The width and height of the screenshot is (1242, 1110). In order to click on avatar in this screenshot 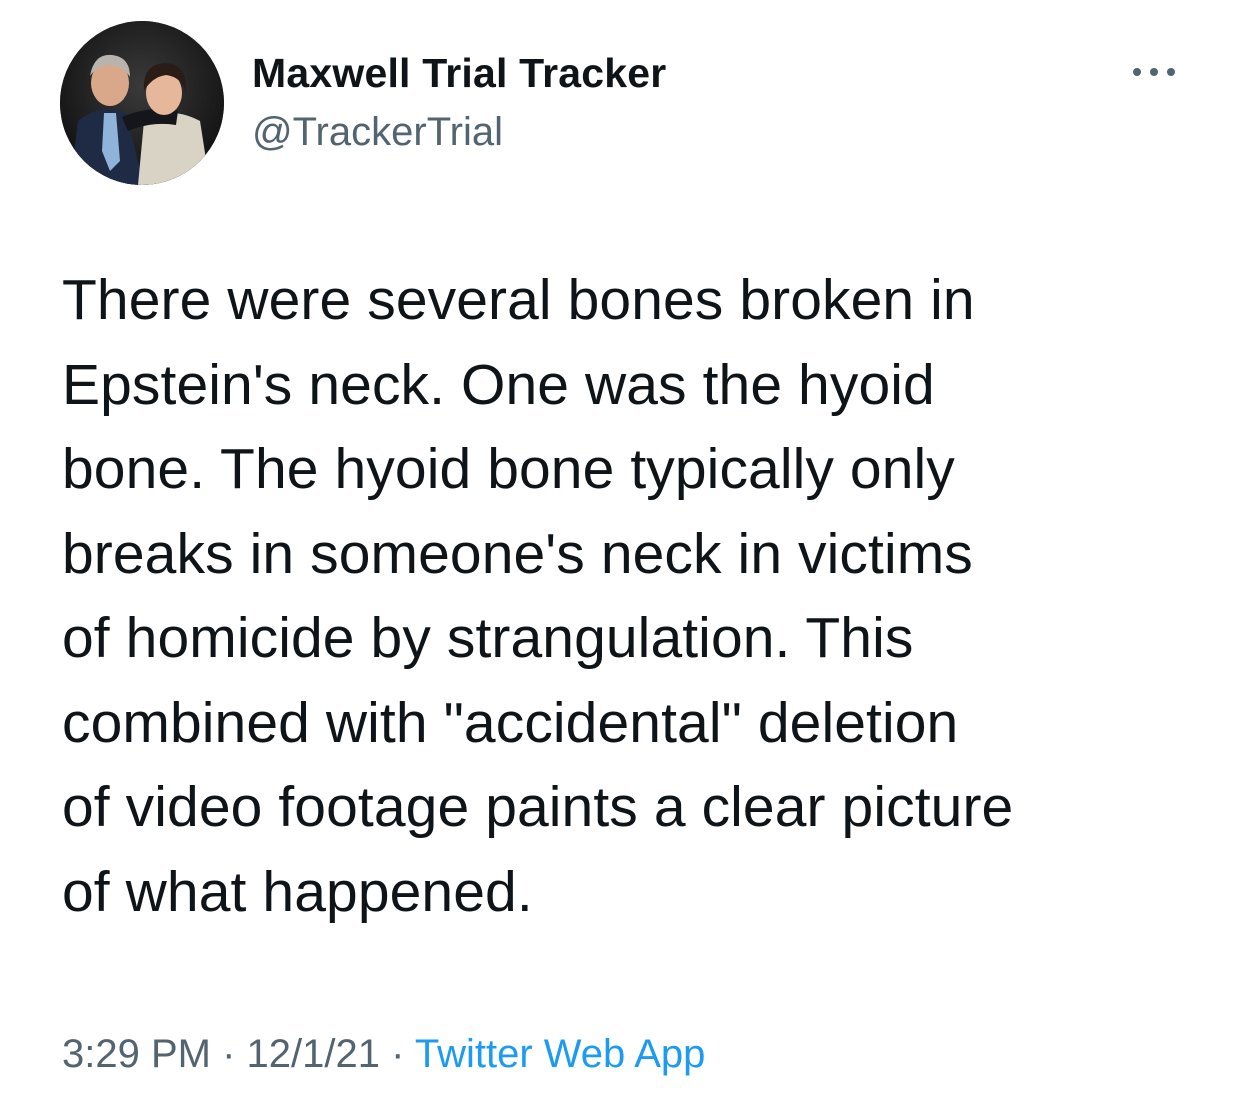, I will do `click(142, 103)`.